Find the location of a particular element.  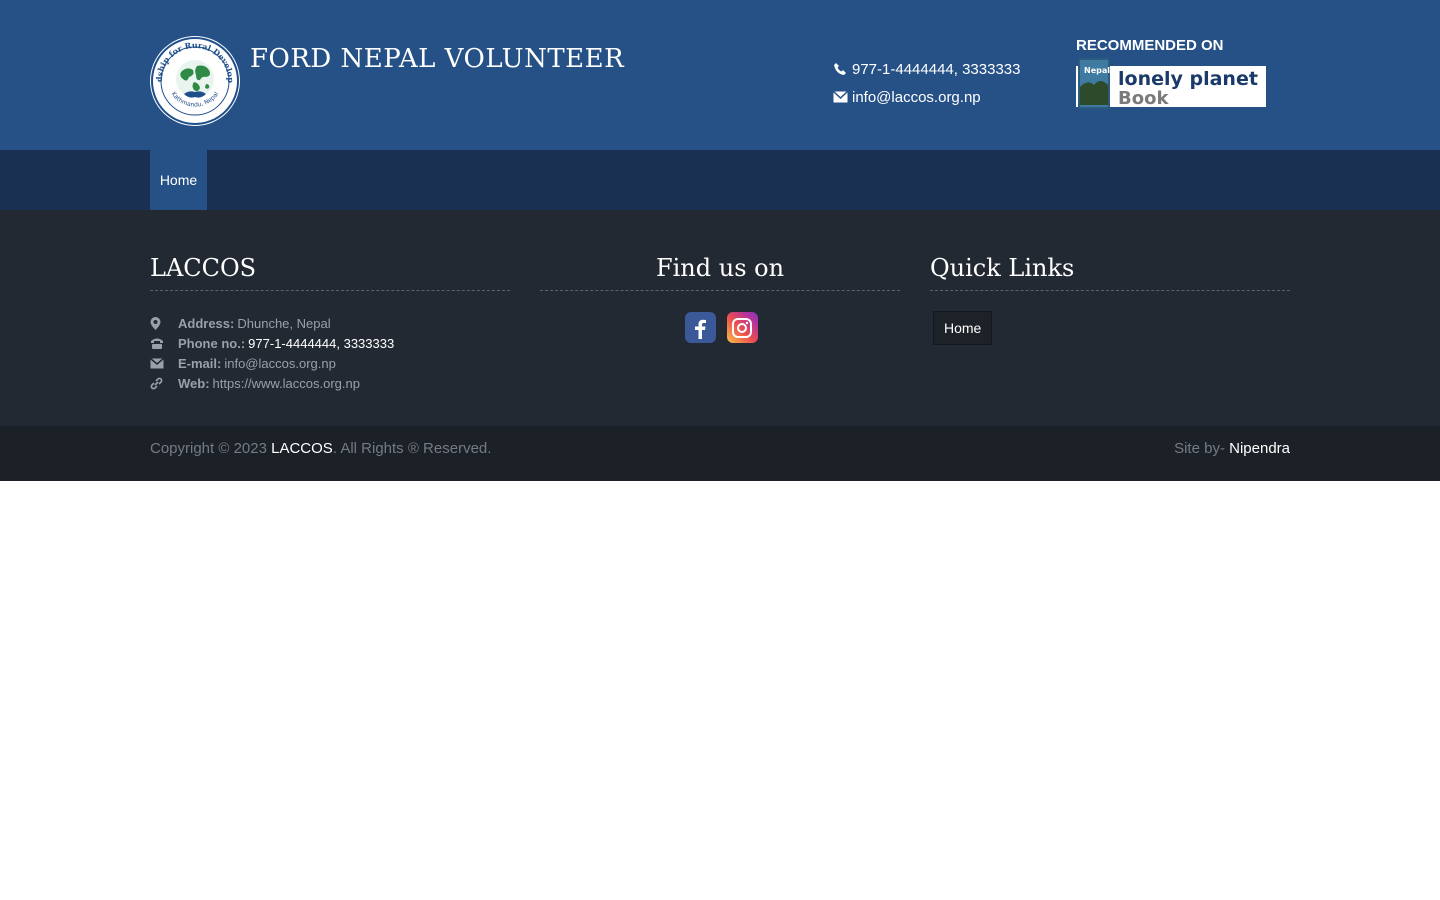

recommended-block: RECOMMENDED ON Nepal lonely planet Book is located at coordinates (1171, 73).